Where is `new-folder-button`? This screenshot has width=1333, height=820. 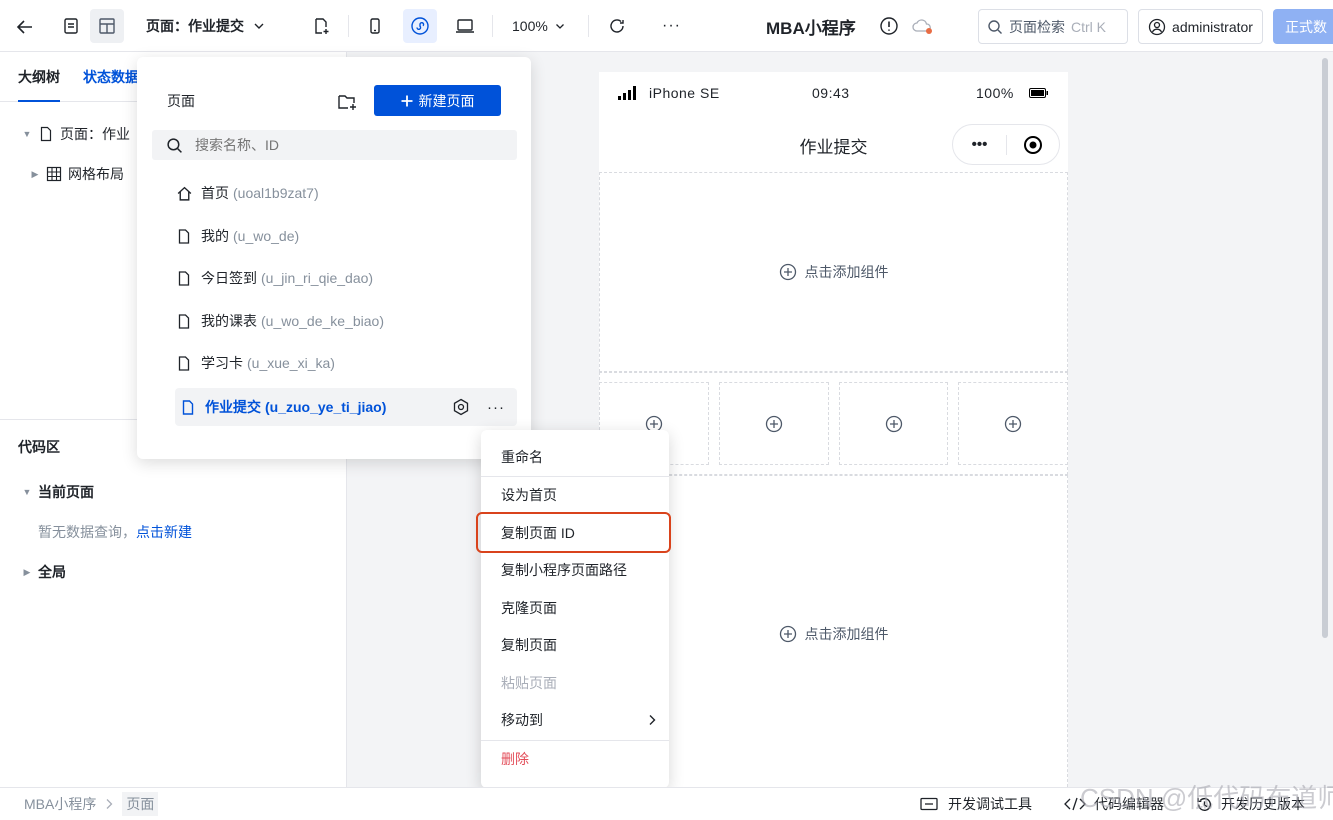
new-folder-button is located at coordinates (347, 102).